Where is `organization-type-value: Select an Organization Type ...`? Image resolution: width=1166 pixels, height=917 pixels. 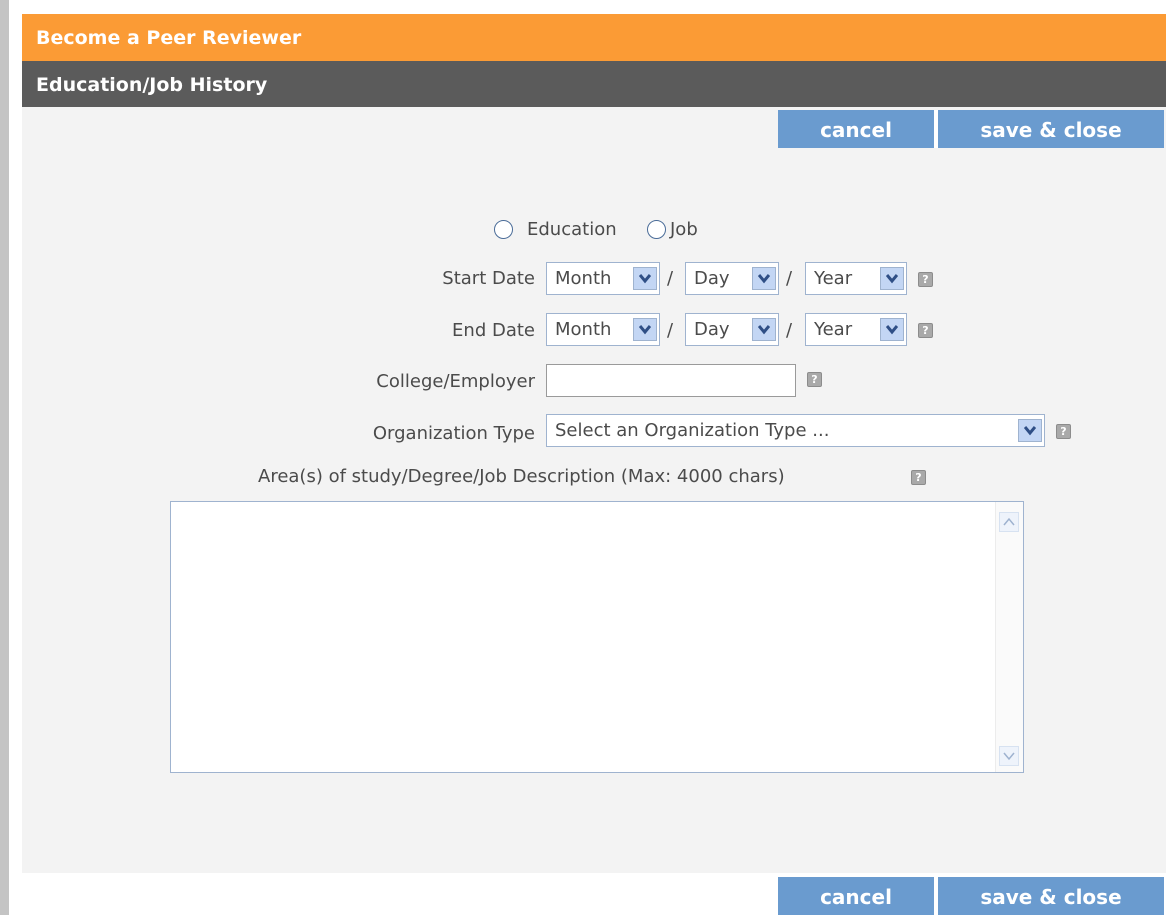 organization-type-value: Select an Organization Type ... is located at coordinates (692, 430).